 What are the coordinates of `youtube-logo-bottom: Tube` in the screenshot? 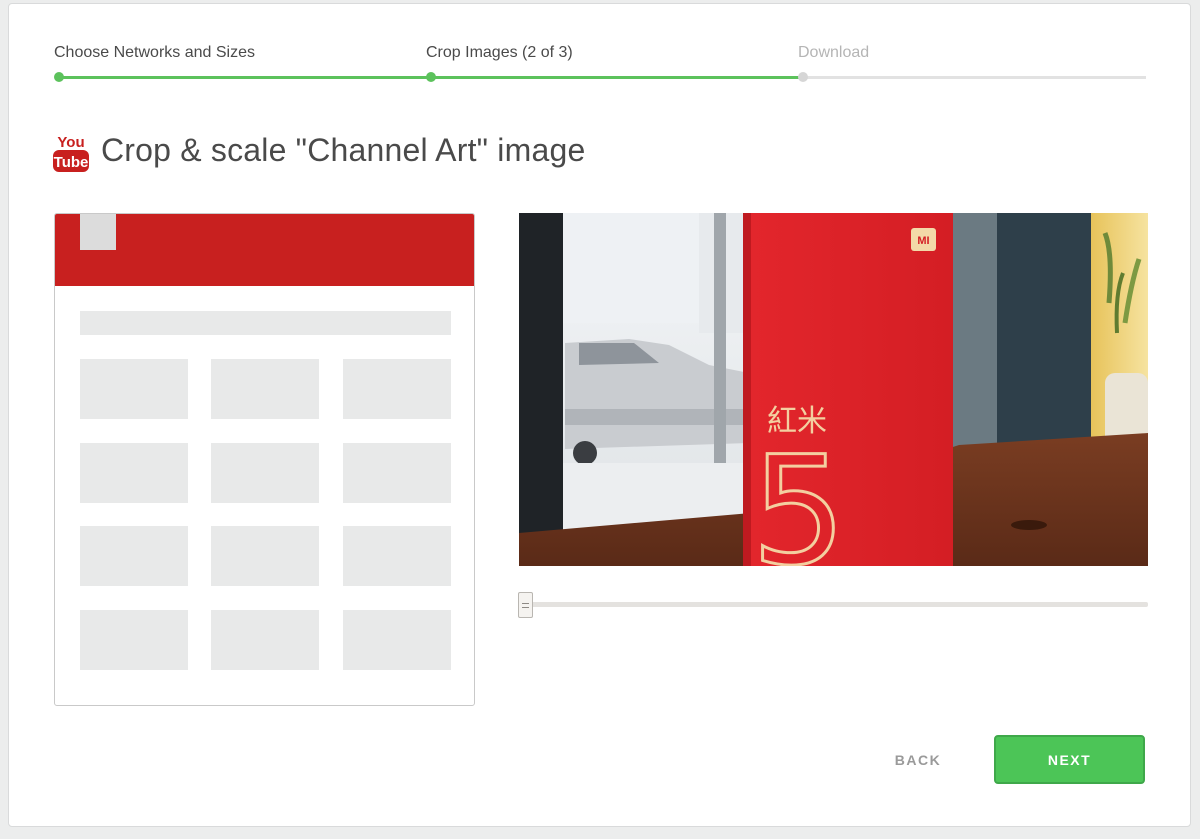 It's located at (71, 162).